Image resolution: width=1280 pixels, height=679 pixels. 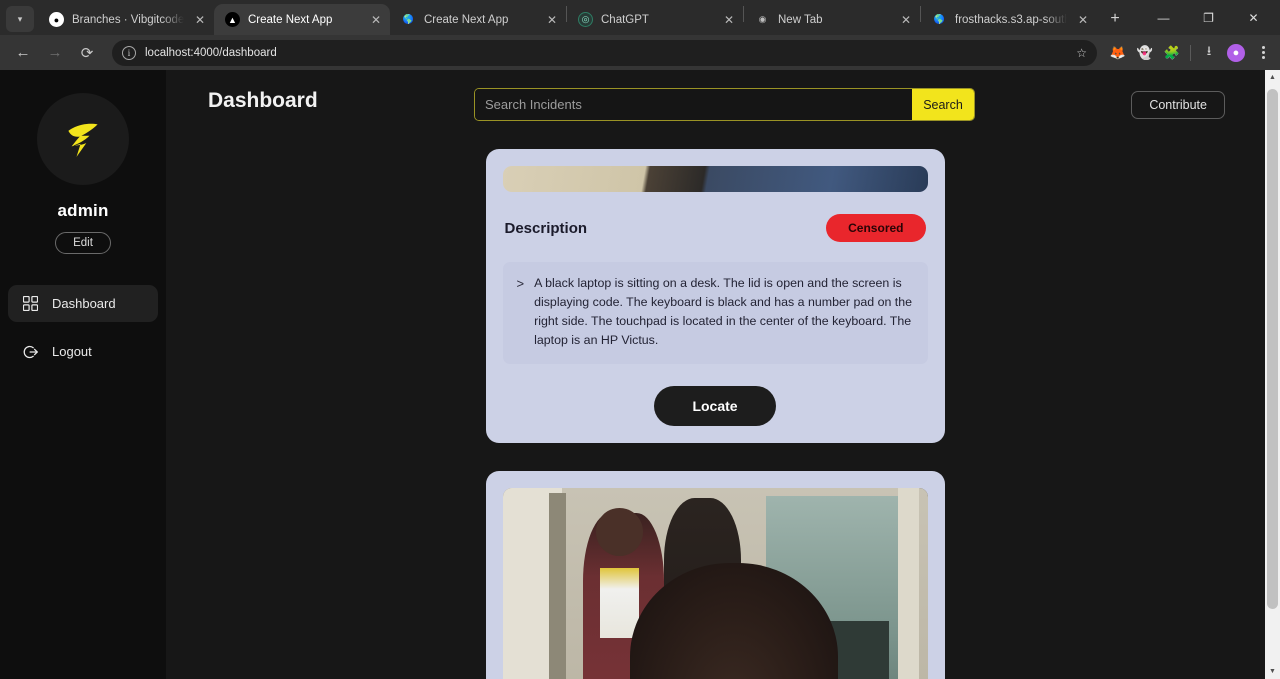 What do you see at coordinates (1163, 17) in the screenshot?
I see `minimize-button: —` at bounding box center [1163, 17].